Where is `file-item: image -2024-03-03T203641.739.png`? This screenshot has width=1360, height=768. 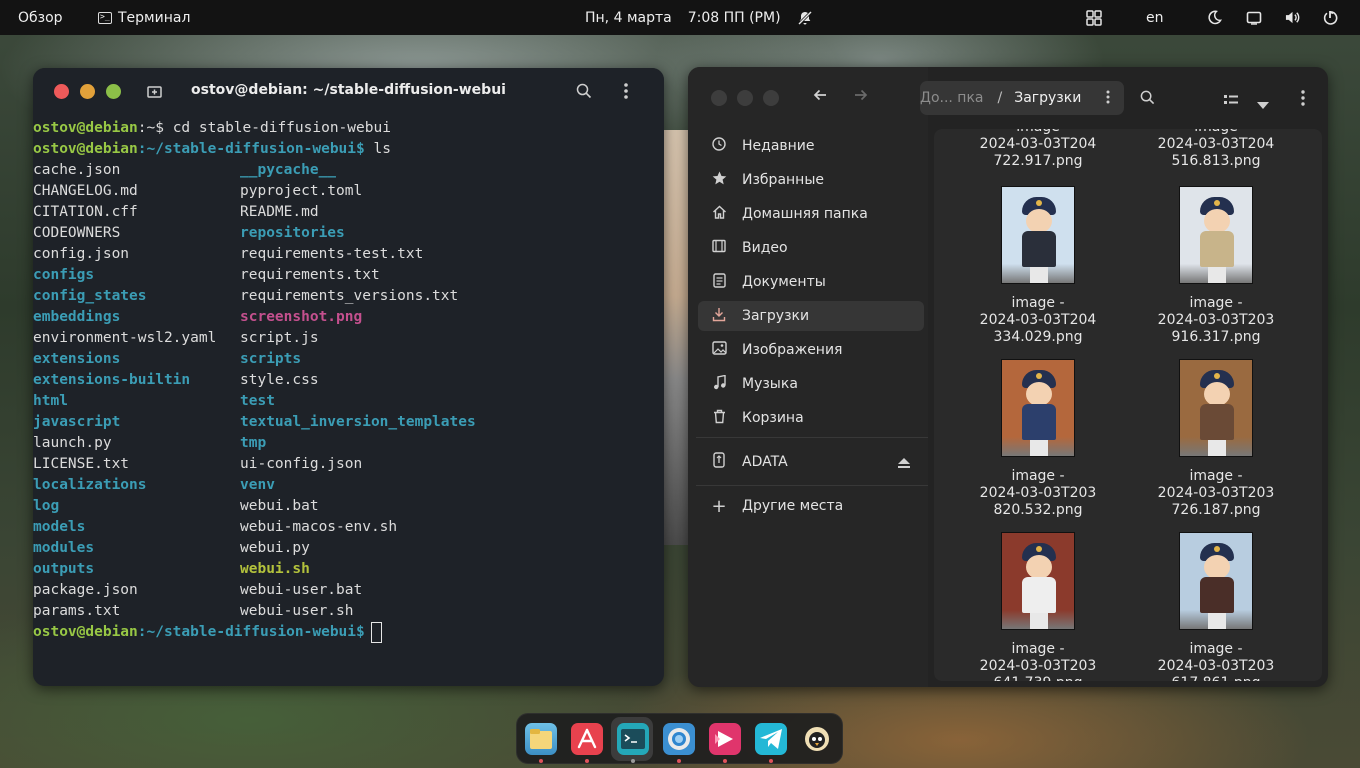
file-item: image -2024-03-03T203641.739.png is located at coordinates (1038, 606).